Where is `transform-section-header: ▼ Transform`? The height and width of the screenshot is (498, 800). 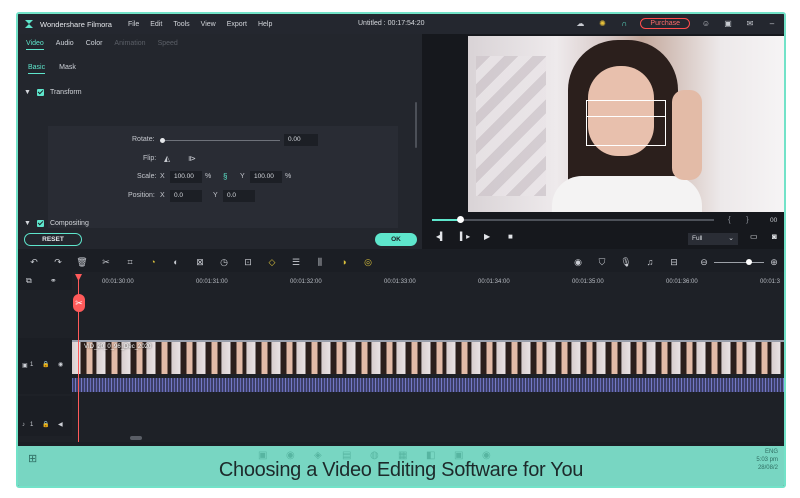
transform-section-header: ▼ Transform is located at coordinates (53, 92).